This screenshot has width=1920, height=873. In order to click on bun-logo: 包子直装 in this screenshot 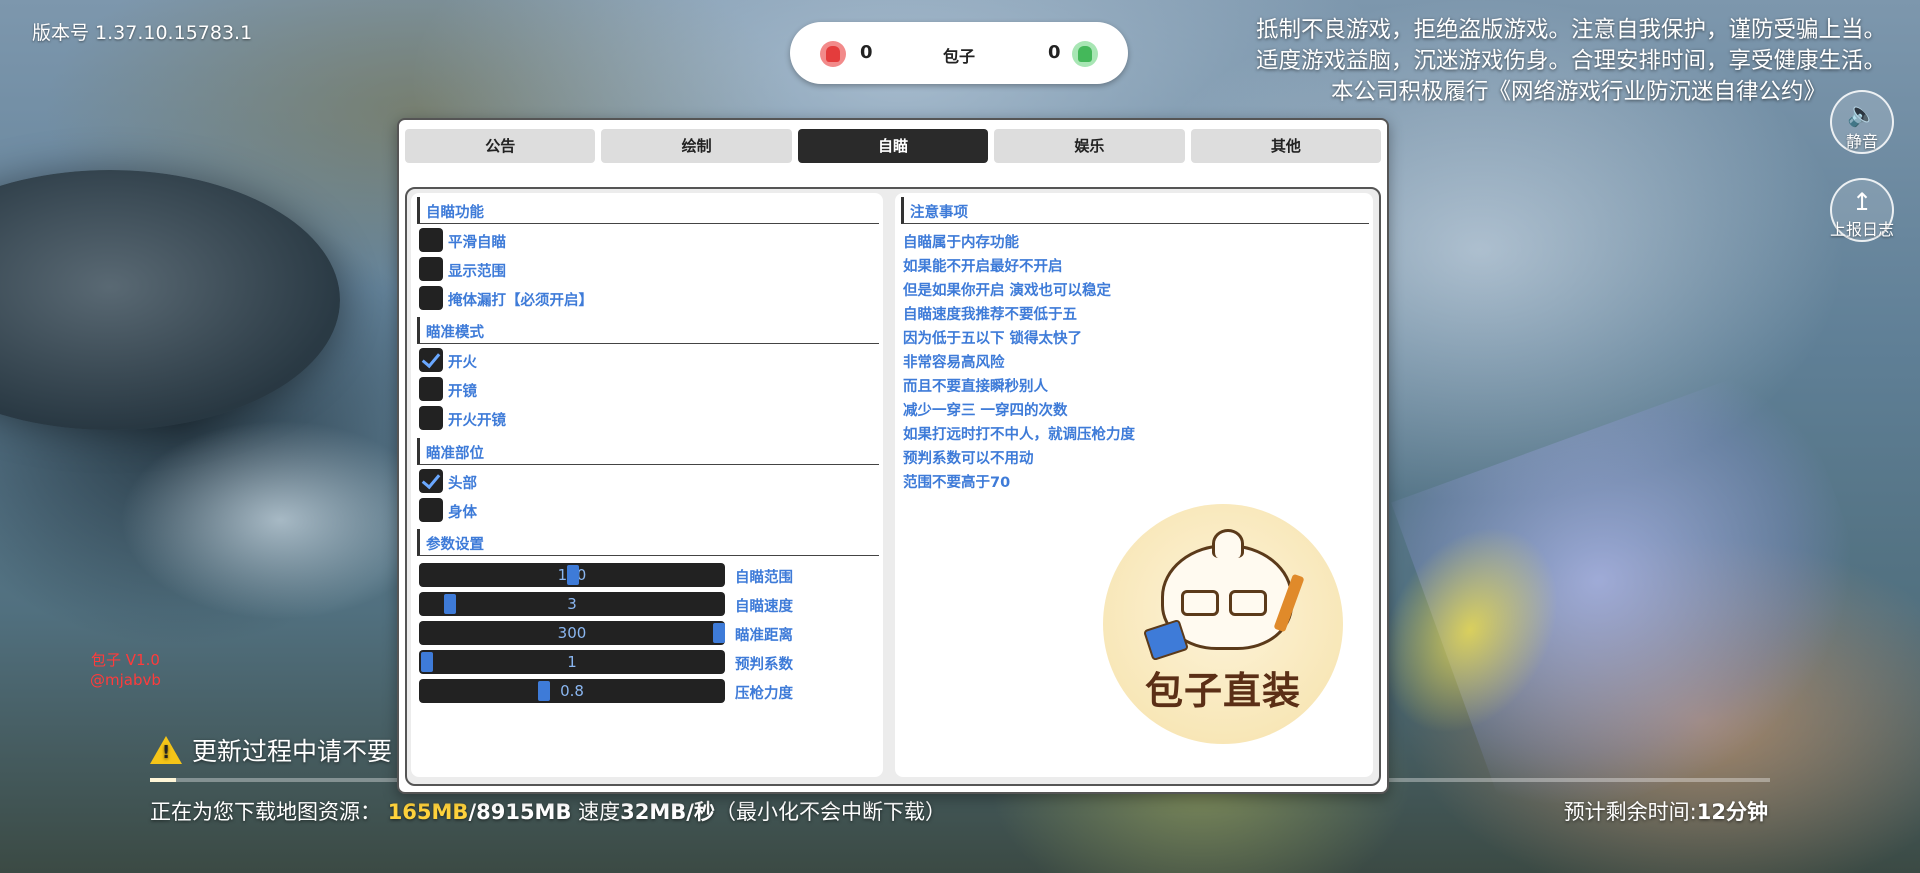, I will do `click(1223, 624)`.